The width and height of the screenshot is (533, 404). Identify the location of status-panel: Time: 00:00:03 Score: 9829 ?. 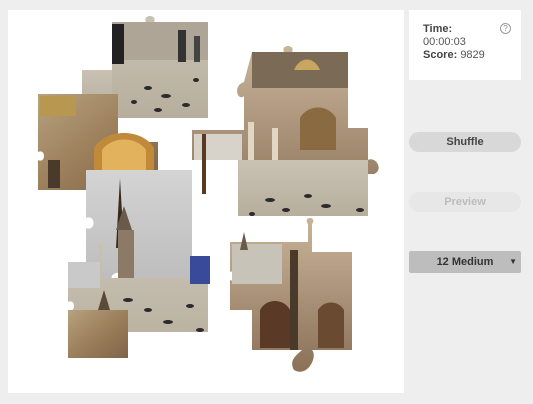
(465, 45).